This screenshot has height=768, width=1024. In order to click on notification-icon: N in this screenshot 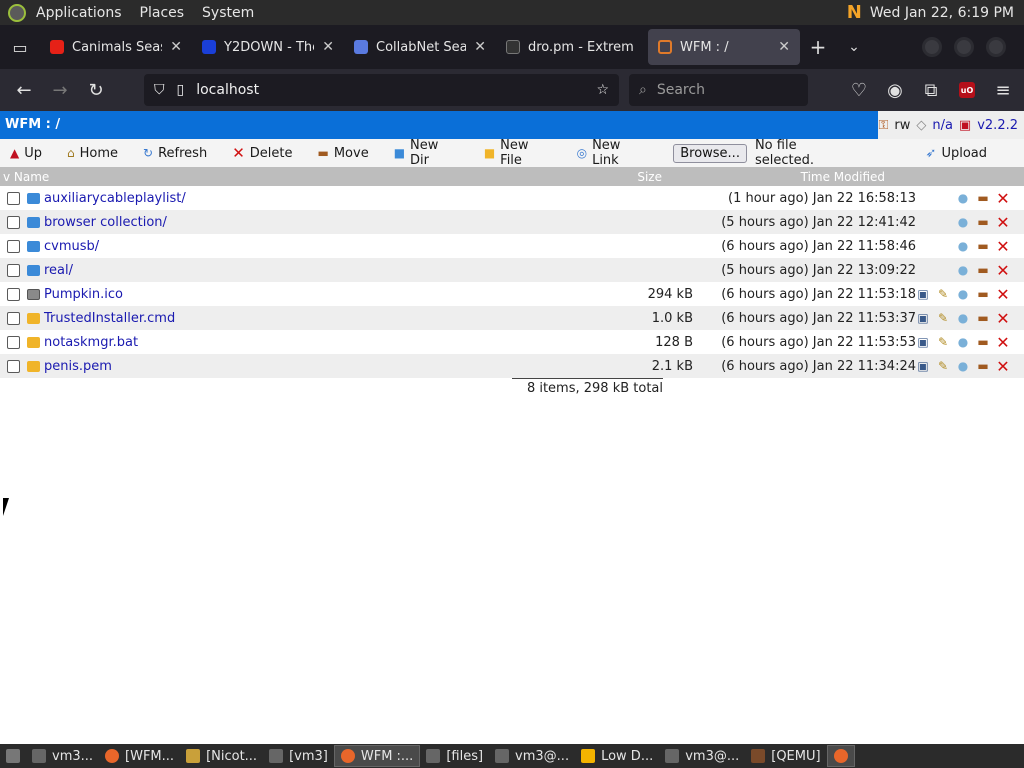, I will do `click(854, 12)`.